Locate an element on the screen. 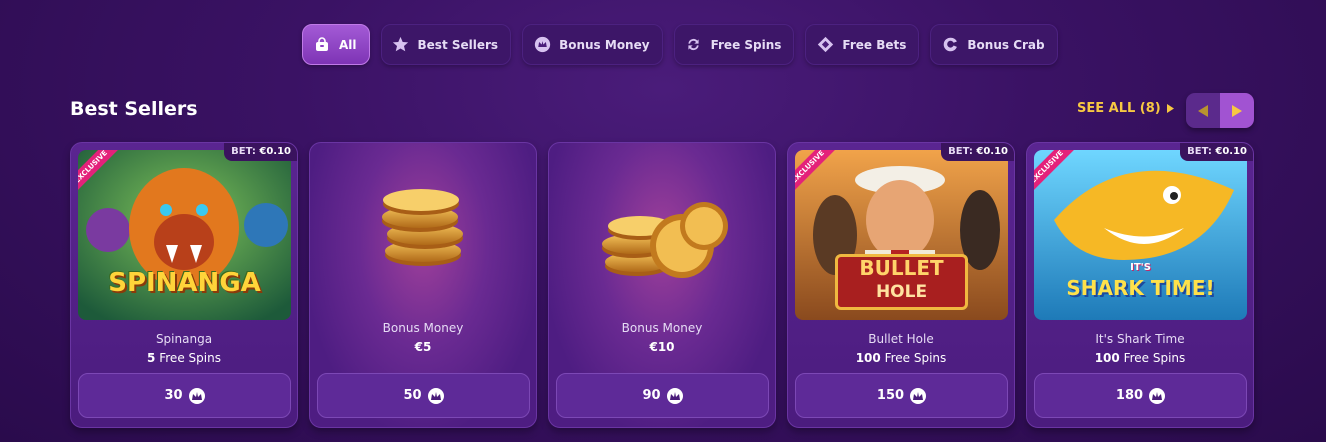 The height and width of the screenshot is (442, 1326). see-all-link: SEE ALL (8) is located at coordinates (1125, 108).